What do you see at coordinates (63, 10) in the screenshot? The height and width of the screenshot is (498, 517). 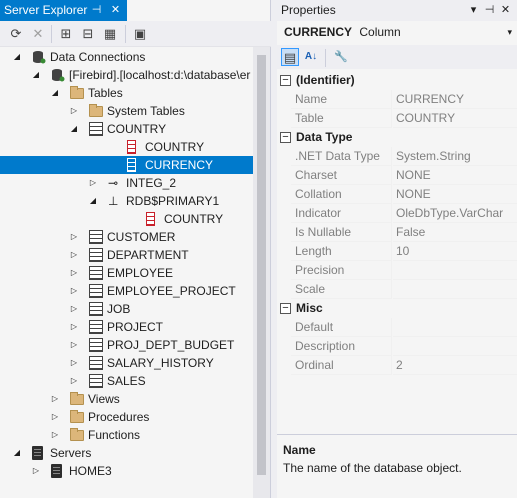 I see `server-explorer-title-bar: Server Explorer ⊣ ✕` at bounding box center [63, 10].